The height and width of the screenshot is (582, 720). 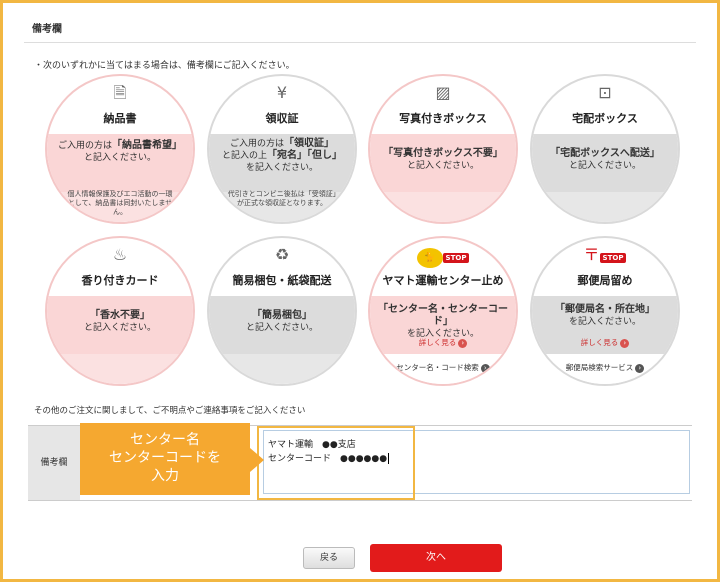 I want to click on photo-box-icon: ▨, so click(x=443, y=92).